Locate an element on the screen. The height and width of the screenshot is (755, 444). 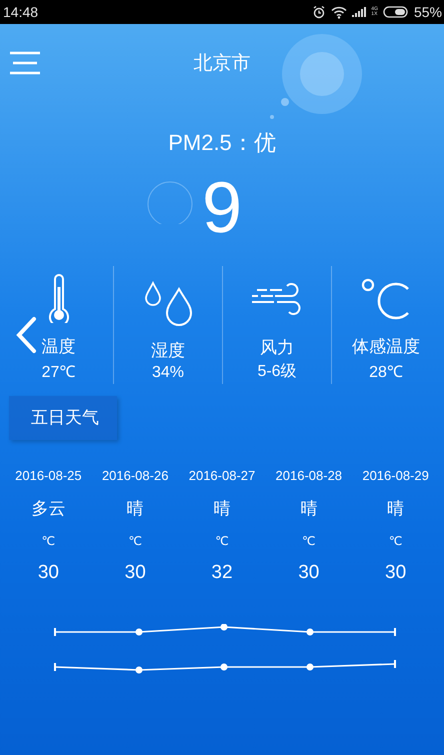
forecast-date: 2016-08-29 is located at coordinates (395, 475).